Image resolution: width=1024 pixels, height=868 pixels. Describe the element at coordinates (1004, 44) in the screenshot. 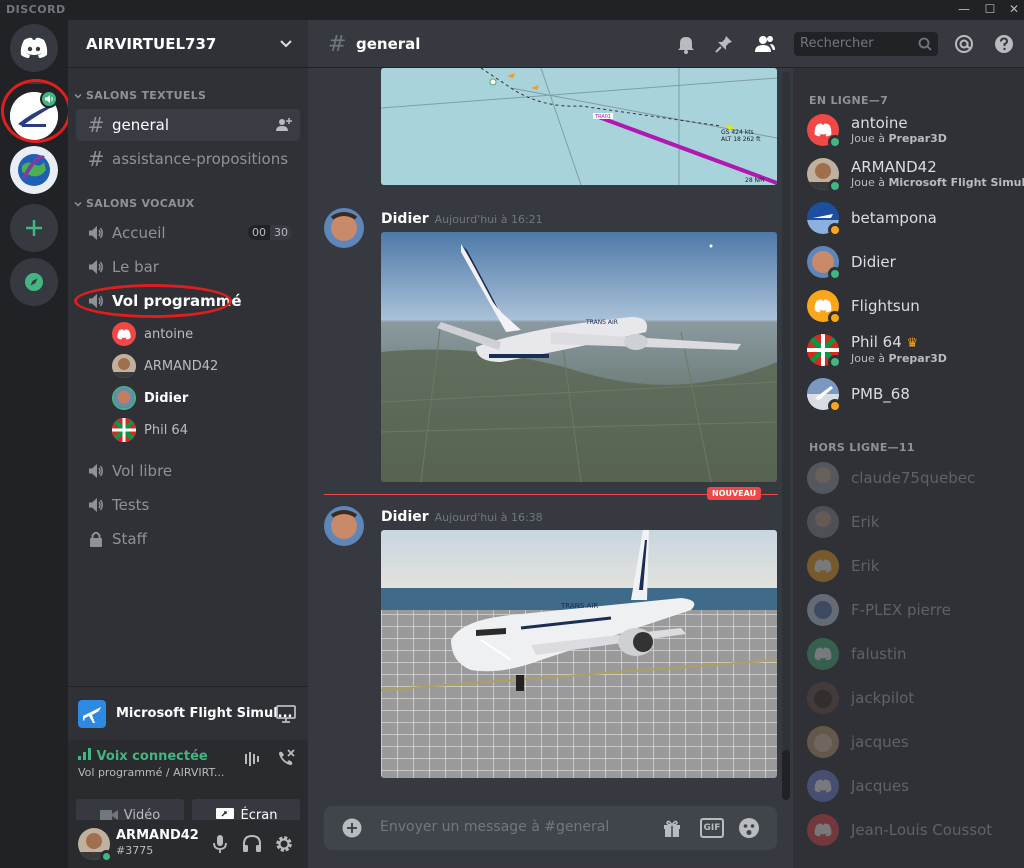

I see `help-icon` at that location.